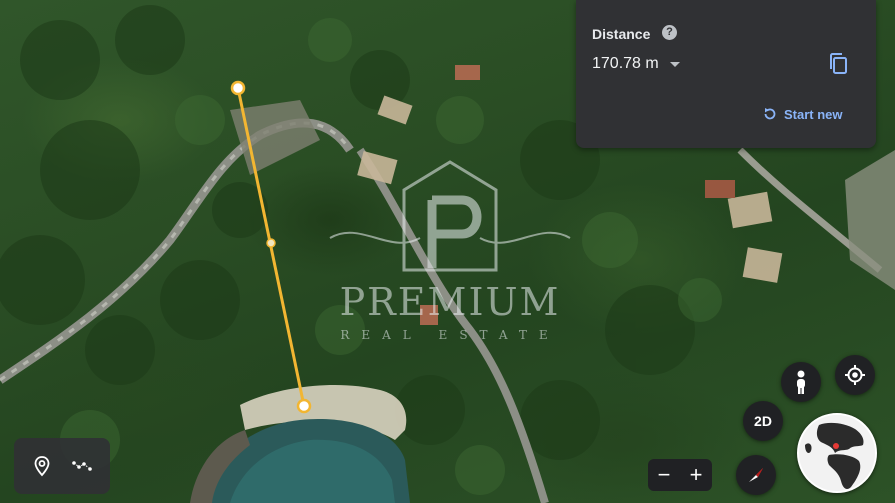 The width and height of the screenshot is (895, 503). Describe the element at coordinates (696, 475) in the screenshot. I see `zoom-in-button: +` at that location.